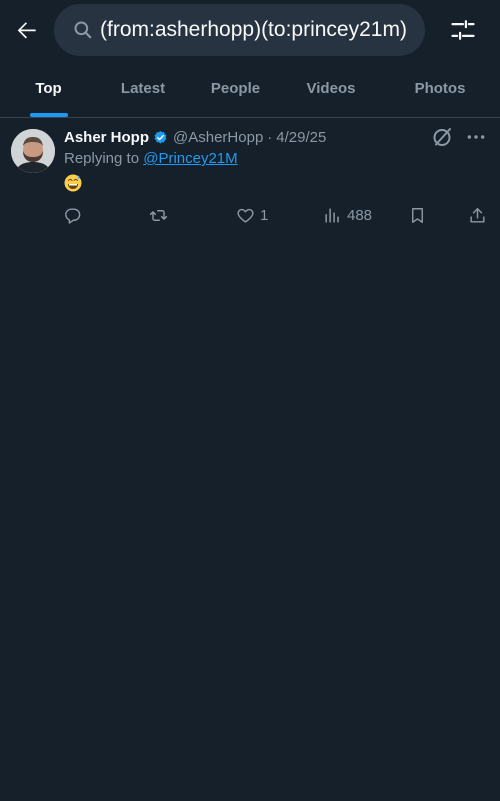 The width and height of the screenshot is (500, 801). I want to click on search-filters-button, so click(463, 30).